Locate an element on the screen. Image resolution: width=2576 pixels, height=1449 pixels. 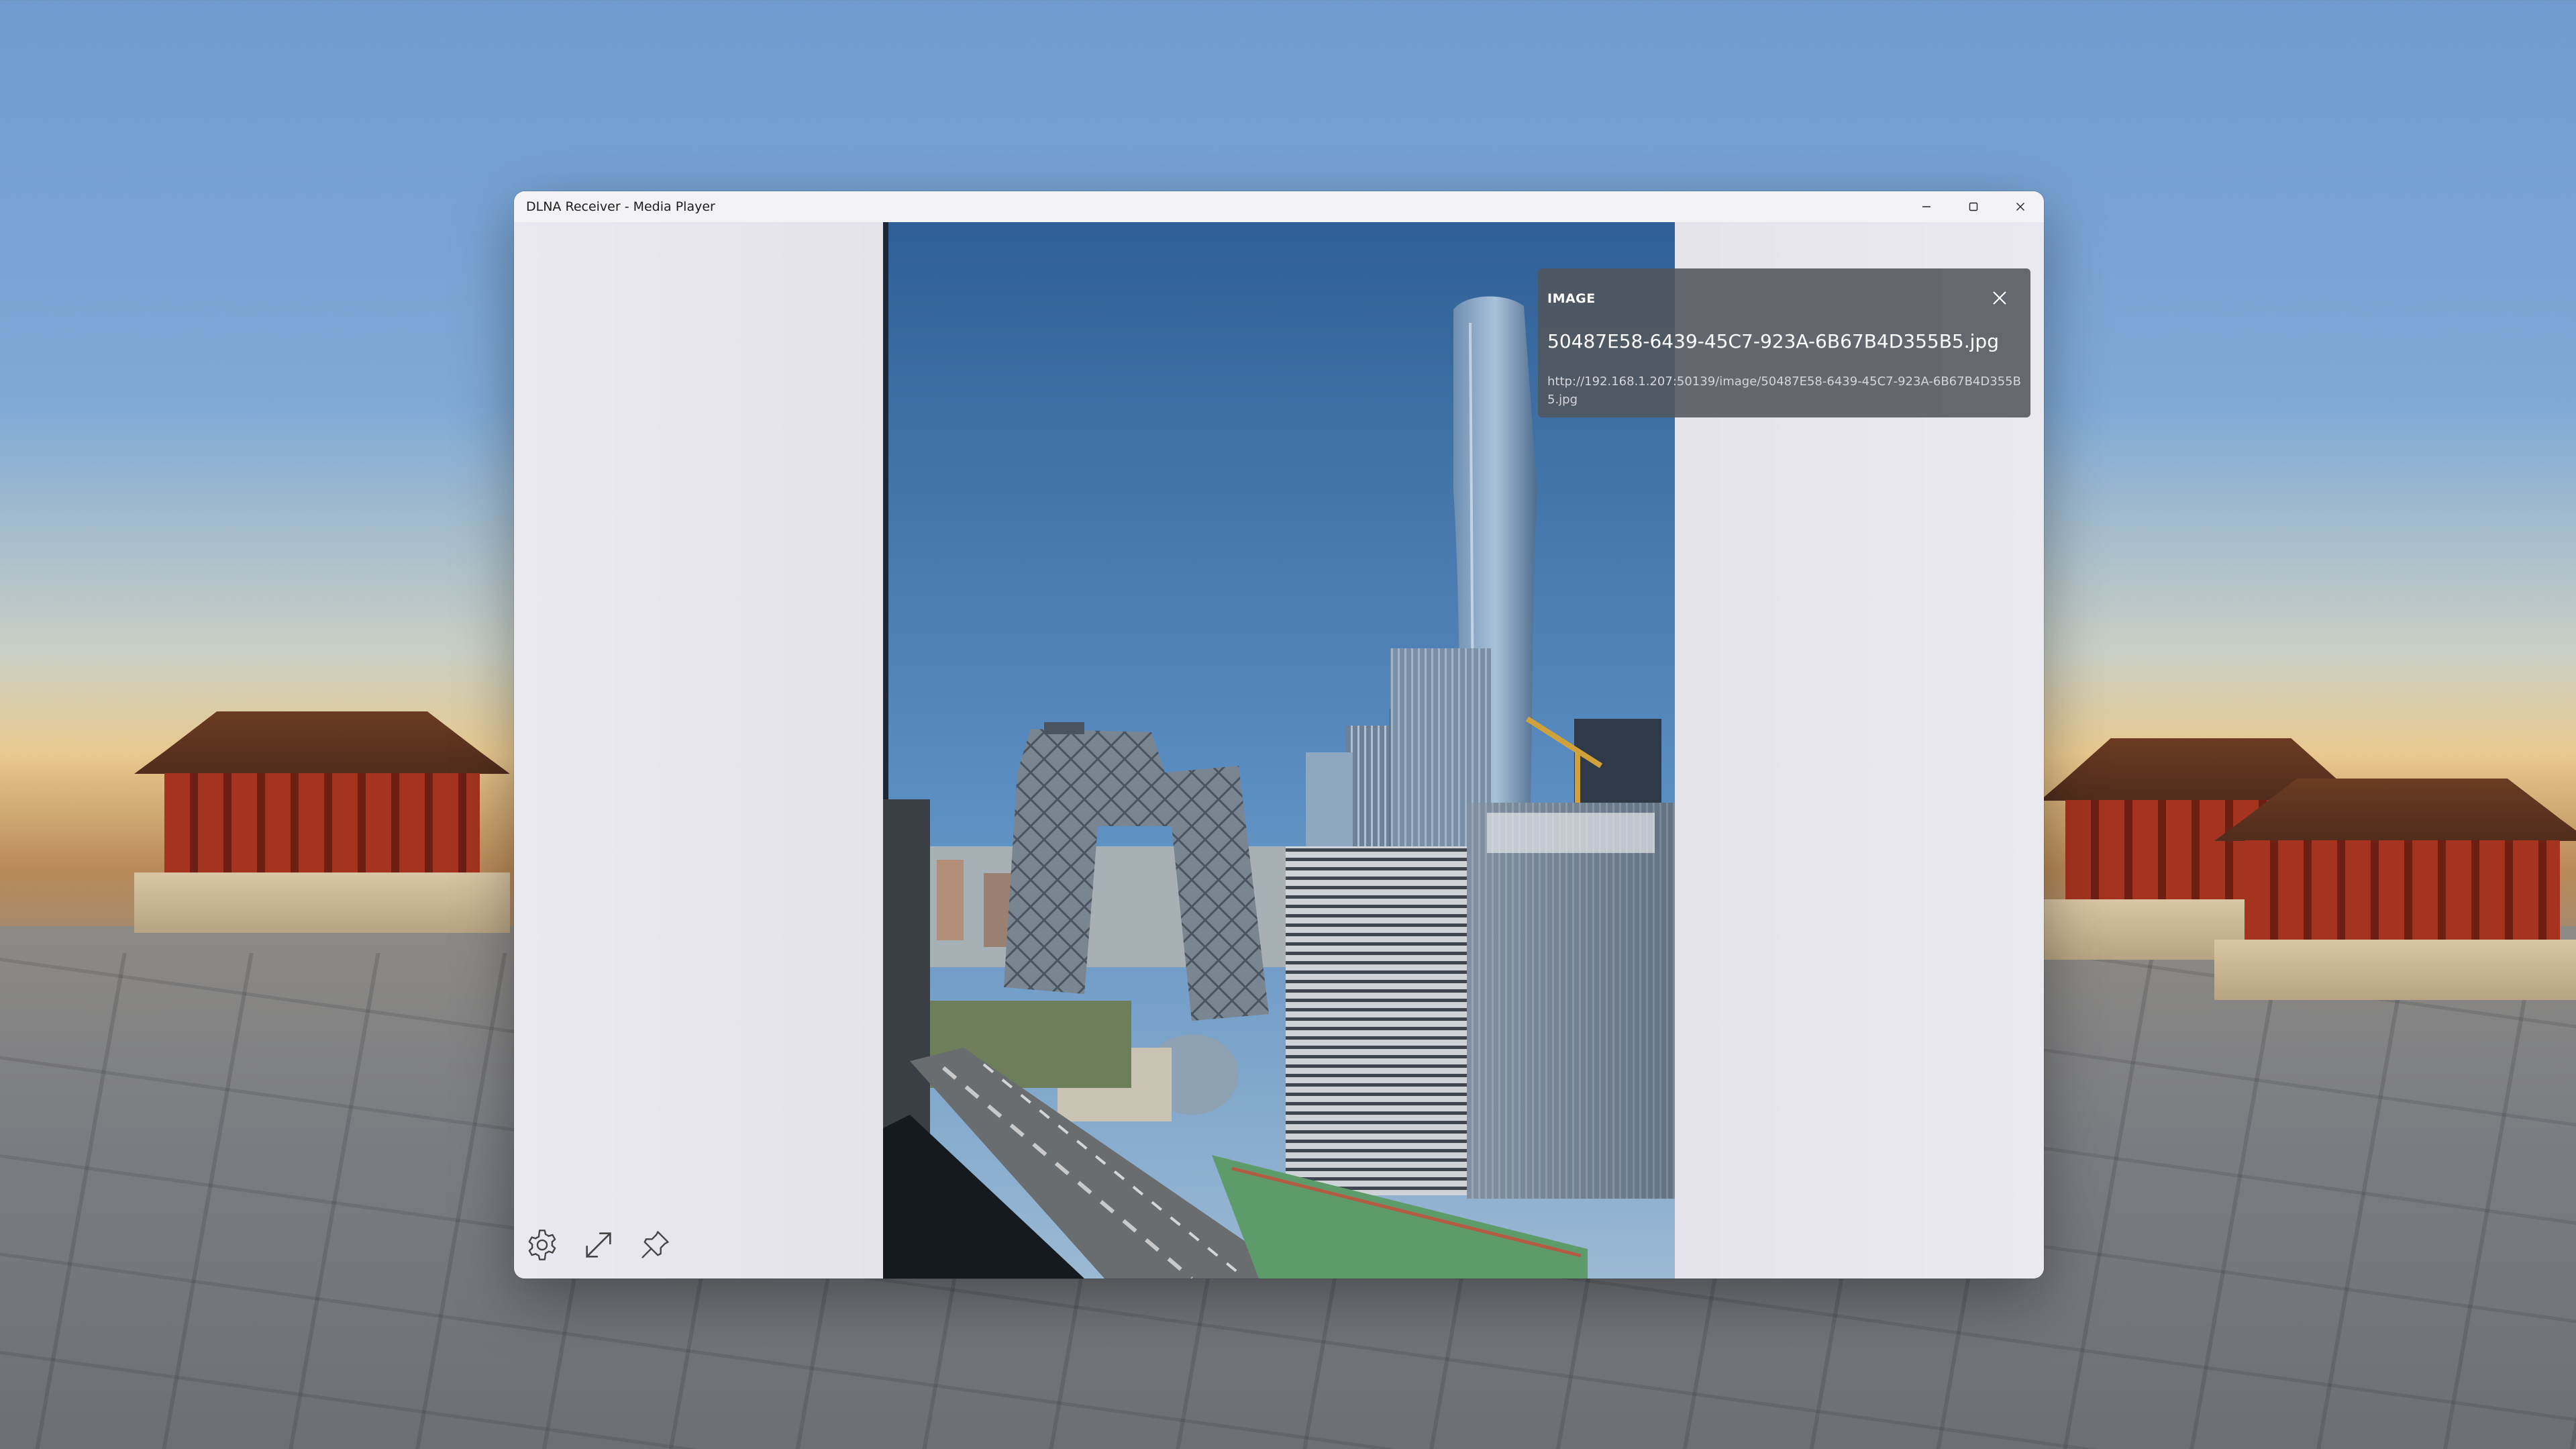
wallpaper-palace-left is located at coordinates (322, 822).